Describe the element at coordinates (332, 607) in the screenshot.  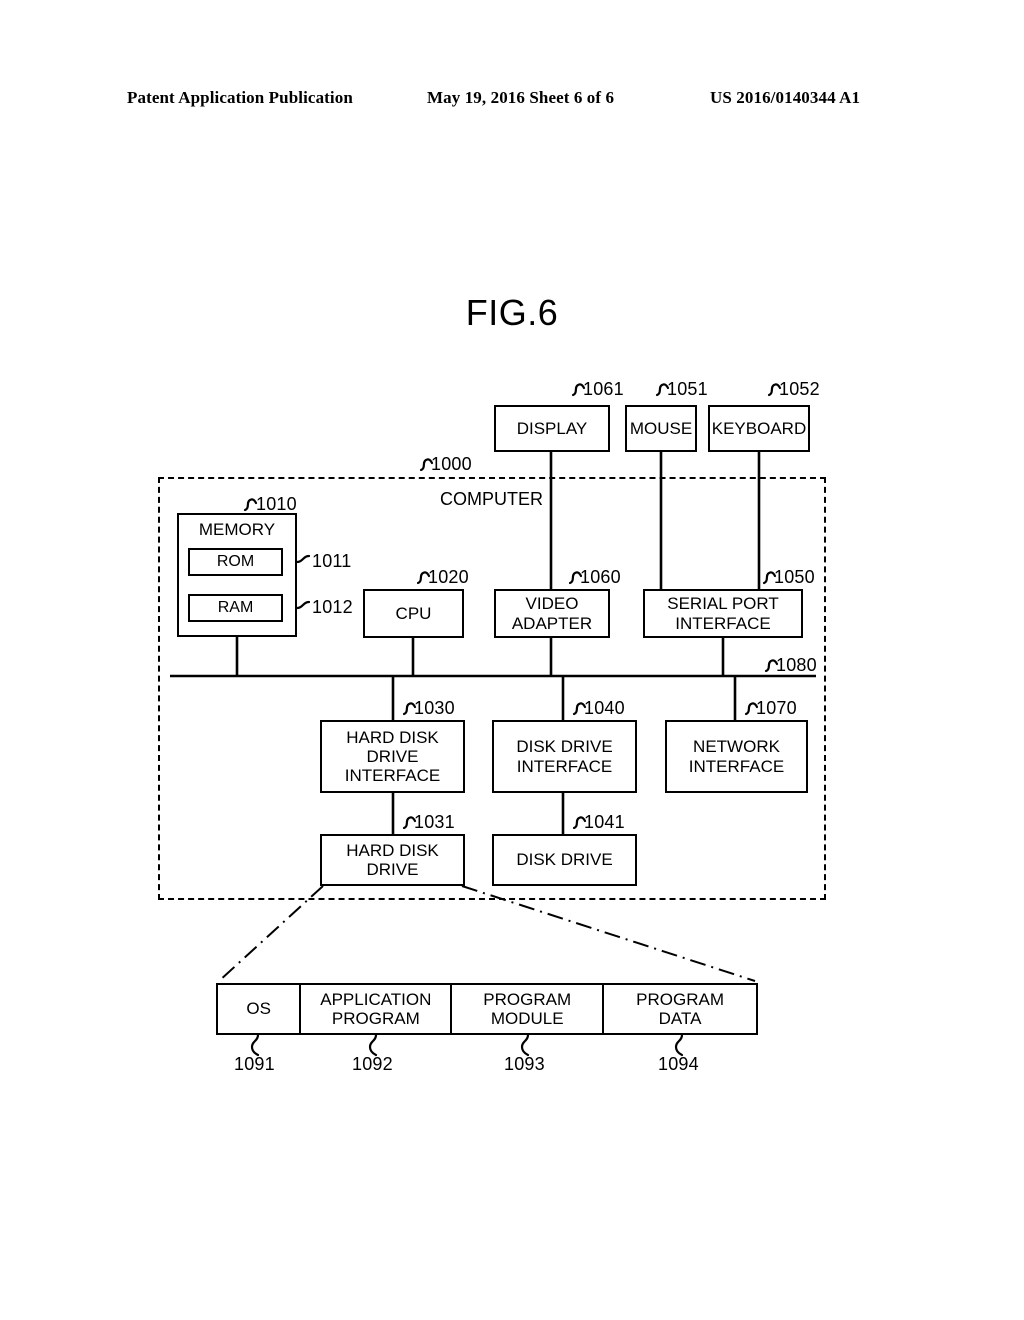
I see `ref-1012: 1012` at that location.